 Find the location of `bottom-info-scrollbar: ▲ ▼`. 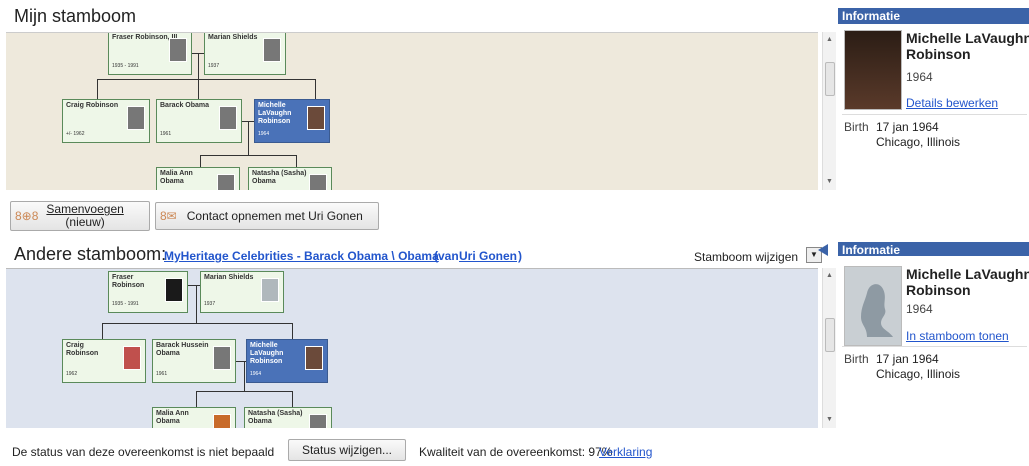

bottom-info-scrollbar: ▲ ▼ is located at coordinates (829, 348).